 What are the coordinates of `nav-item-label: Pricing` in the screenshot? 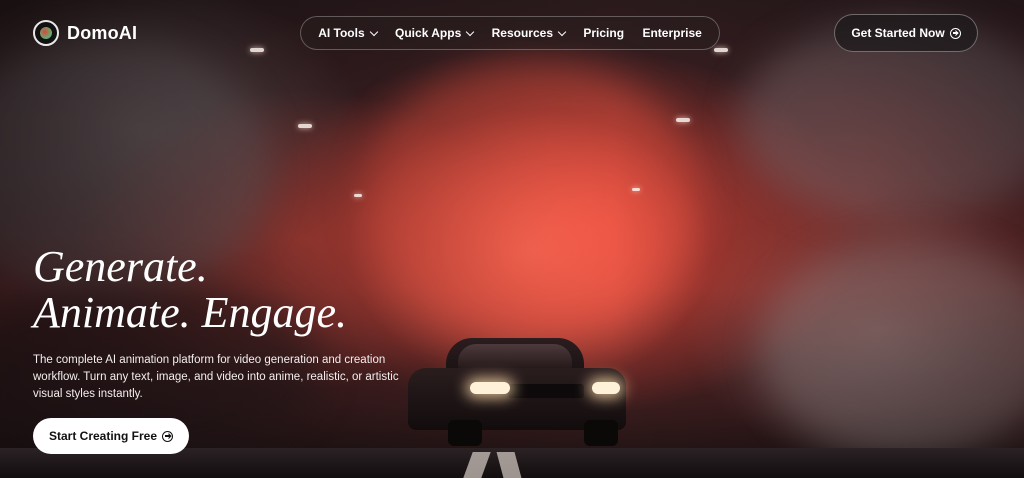 It's located at (604, 33).